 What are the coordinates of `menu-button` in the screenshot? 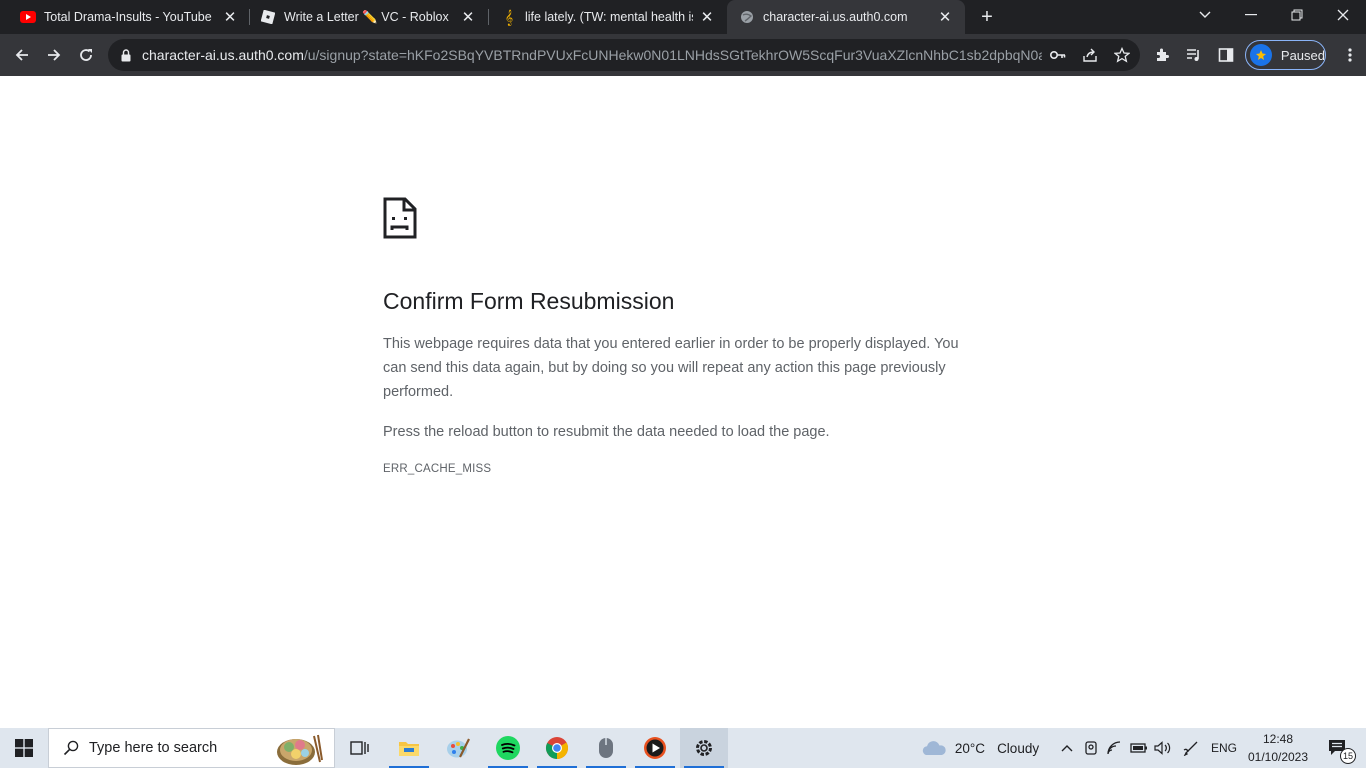 It's located at (1350, 55).